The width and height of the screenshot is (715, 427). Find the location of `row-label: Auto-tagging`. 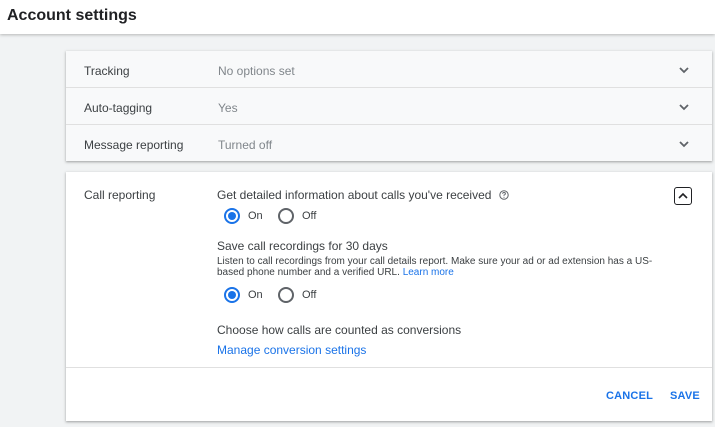

row-label: Auto-tagging is located at coordinates (118, 108).